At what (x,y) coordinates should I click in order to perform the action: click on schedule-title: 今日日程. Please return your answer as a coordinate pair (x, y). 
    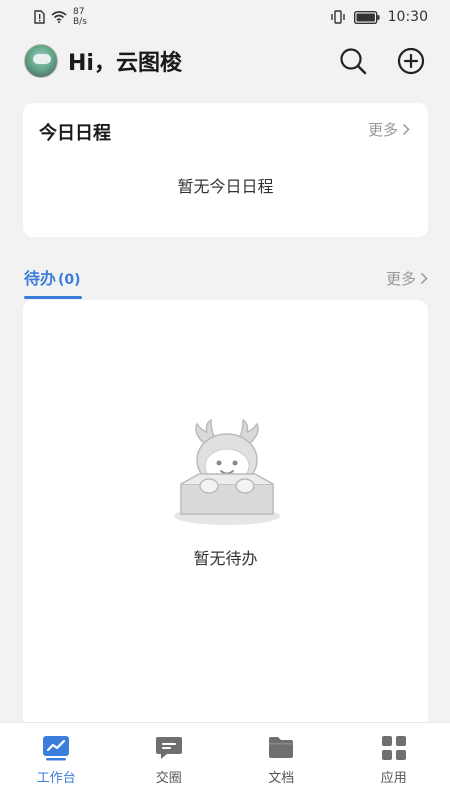
    Looking at the image, I should click on (75, 133).